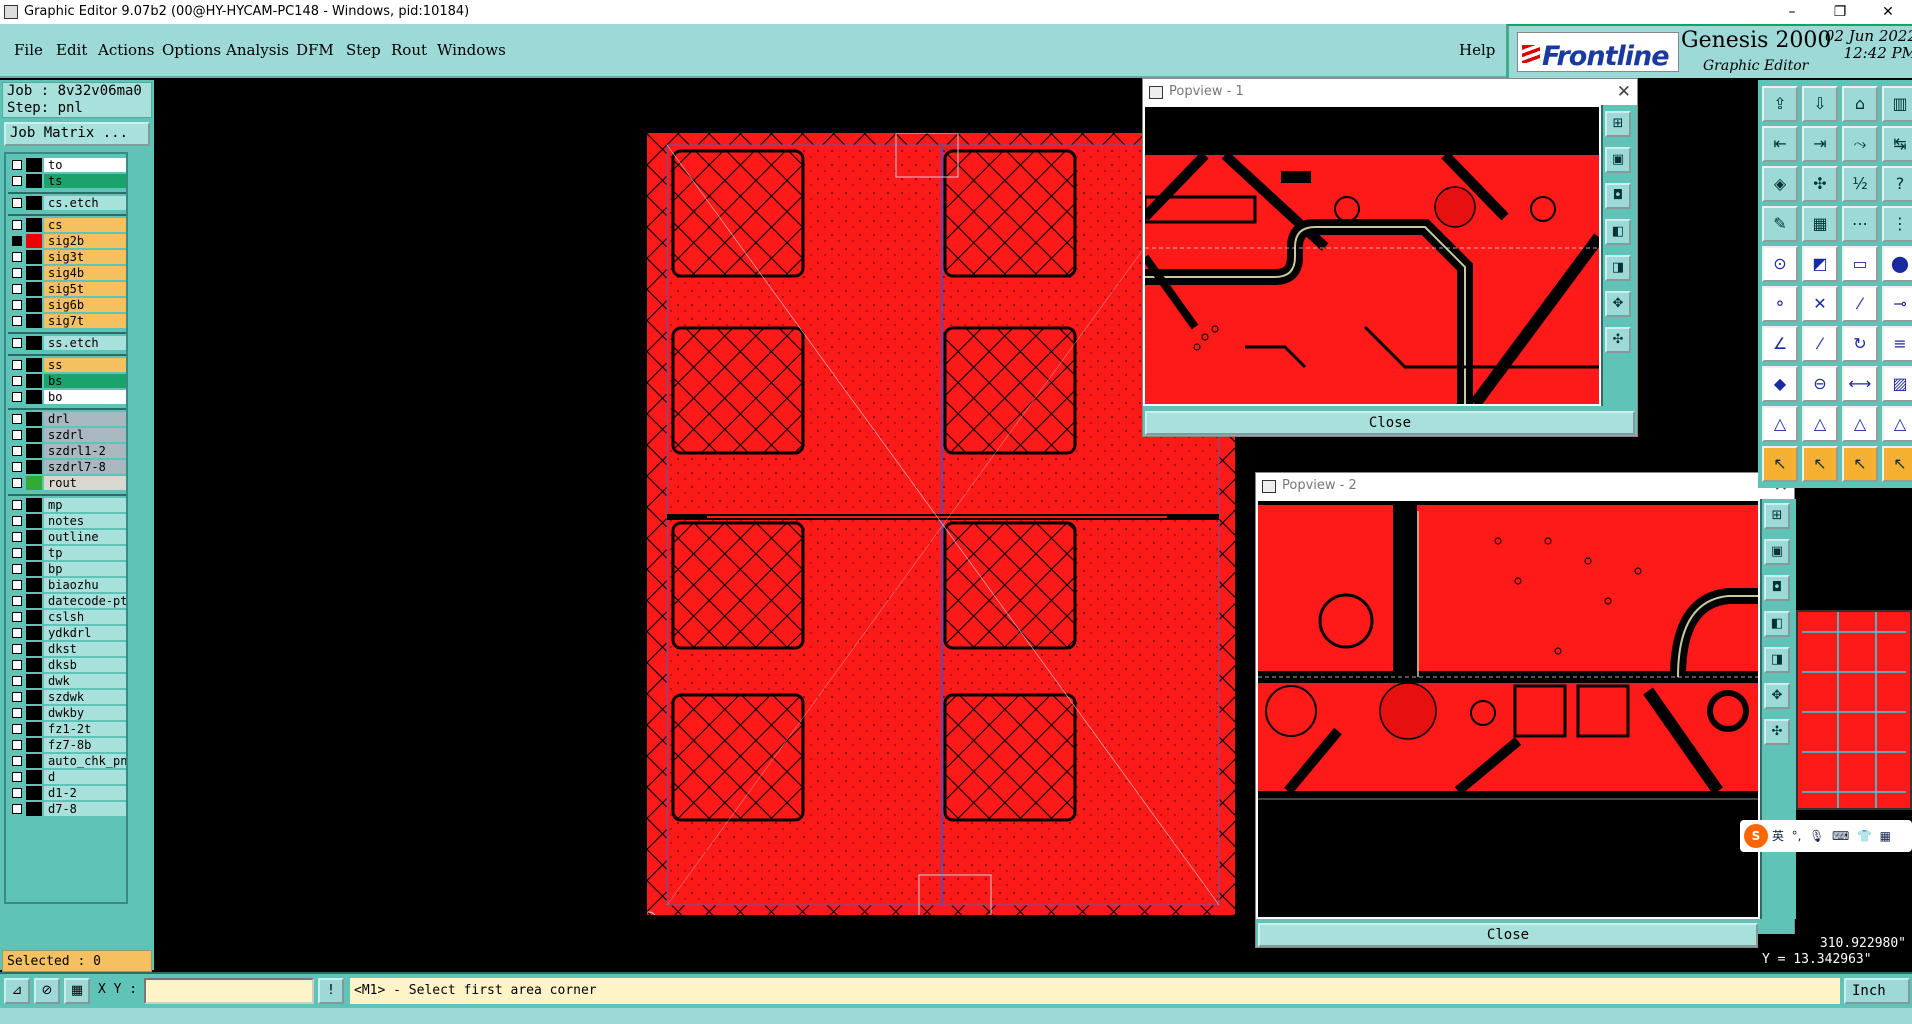 The image size is (1912, 1024). I want to click on toolbar-tool-icon: ≡, so click(1897, 344).